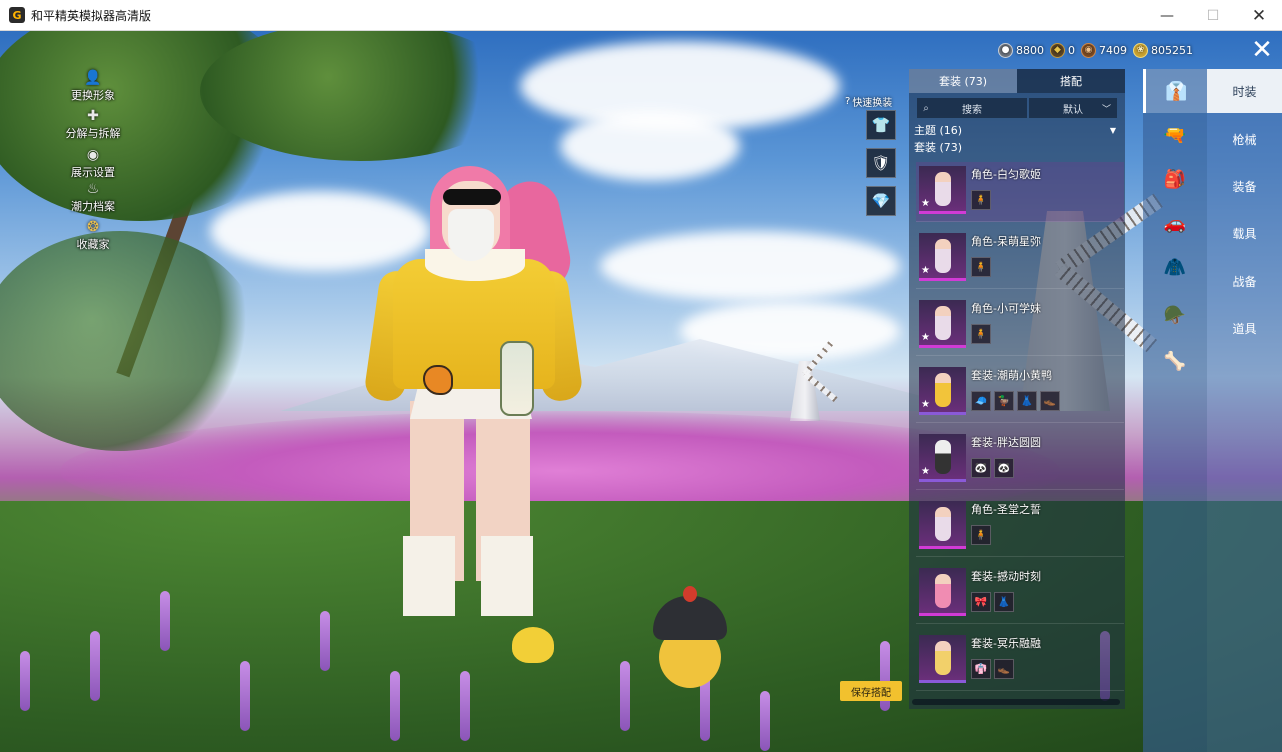 The width and height of the screenshot is (1282, 752). I want to click on duck-slipper, so click(533, 645).